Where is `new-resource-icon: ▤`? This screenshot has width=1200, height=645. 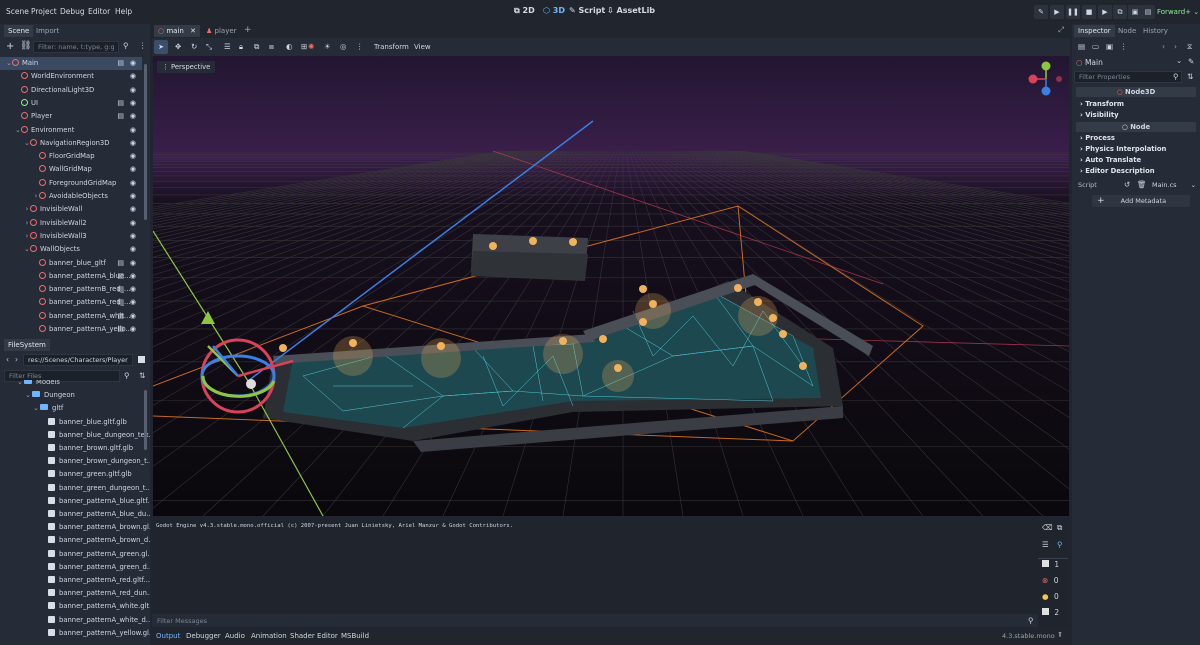 new-resource-icon: ▤ is located at coordinates (1081, 47).